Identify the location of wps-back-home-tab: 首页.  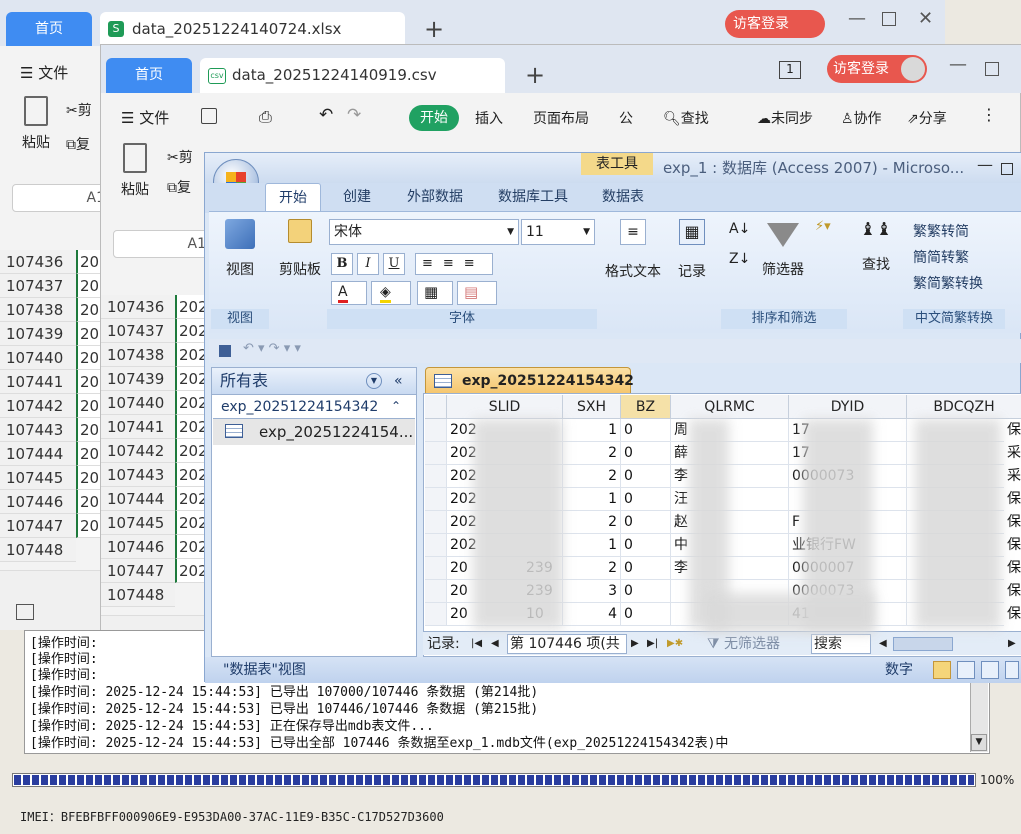
(49, 29).